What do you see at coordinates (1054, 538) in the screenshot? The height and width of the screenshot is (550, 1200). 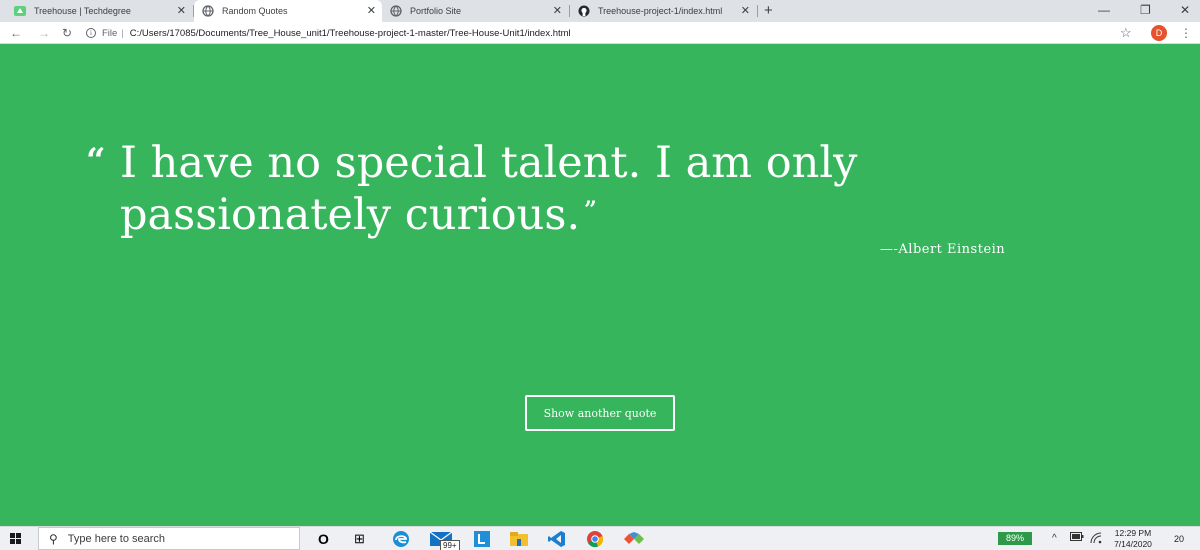 I see `tray-chevron-icon: ^` at bounding box center [1054, 538].